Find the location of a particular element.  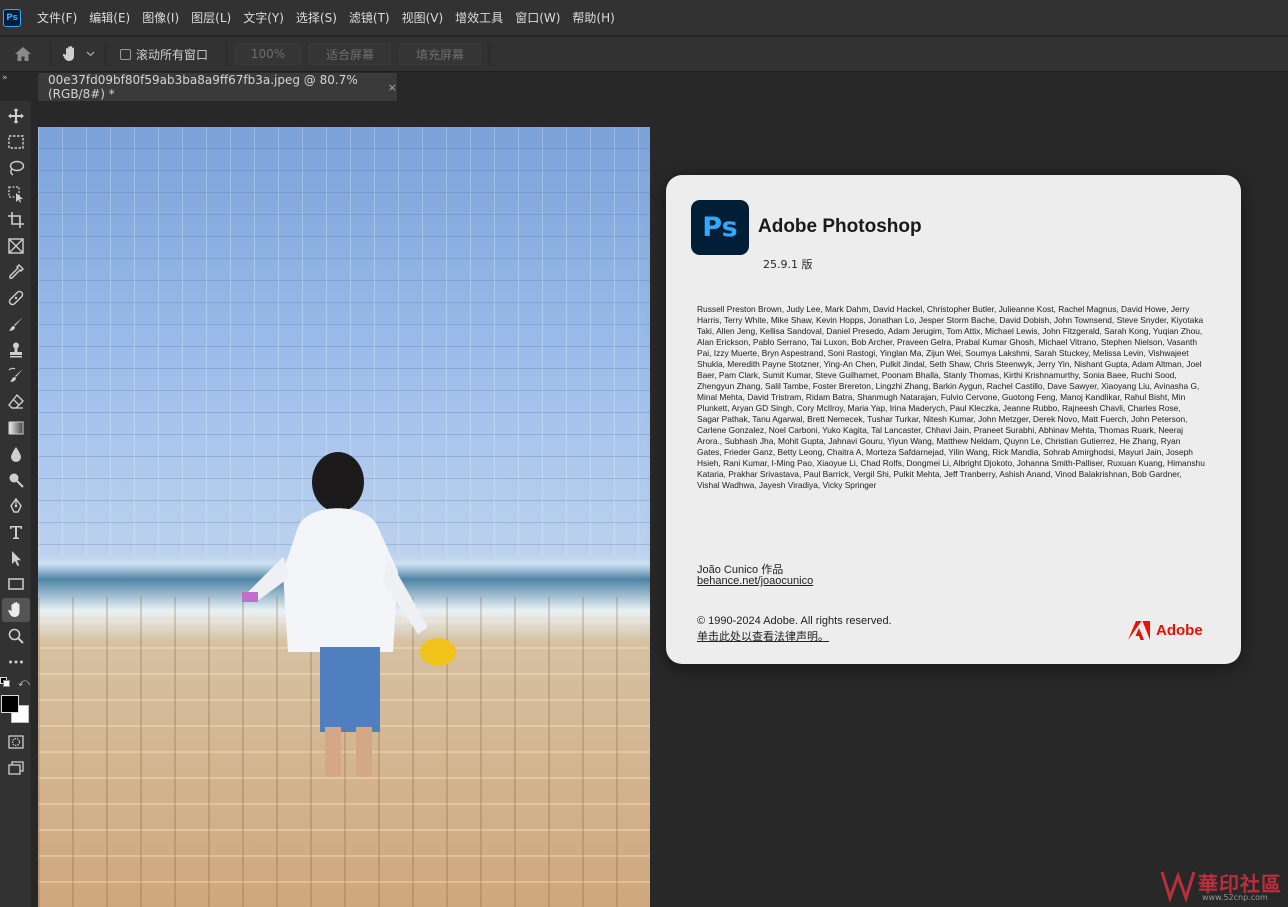

menu-layer: 图层(L) is located at coordinates (211, 18).